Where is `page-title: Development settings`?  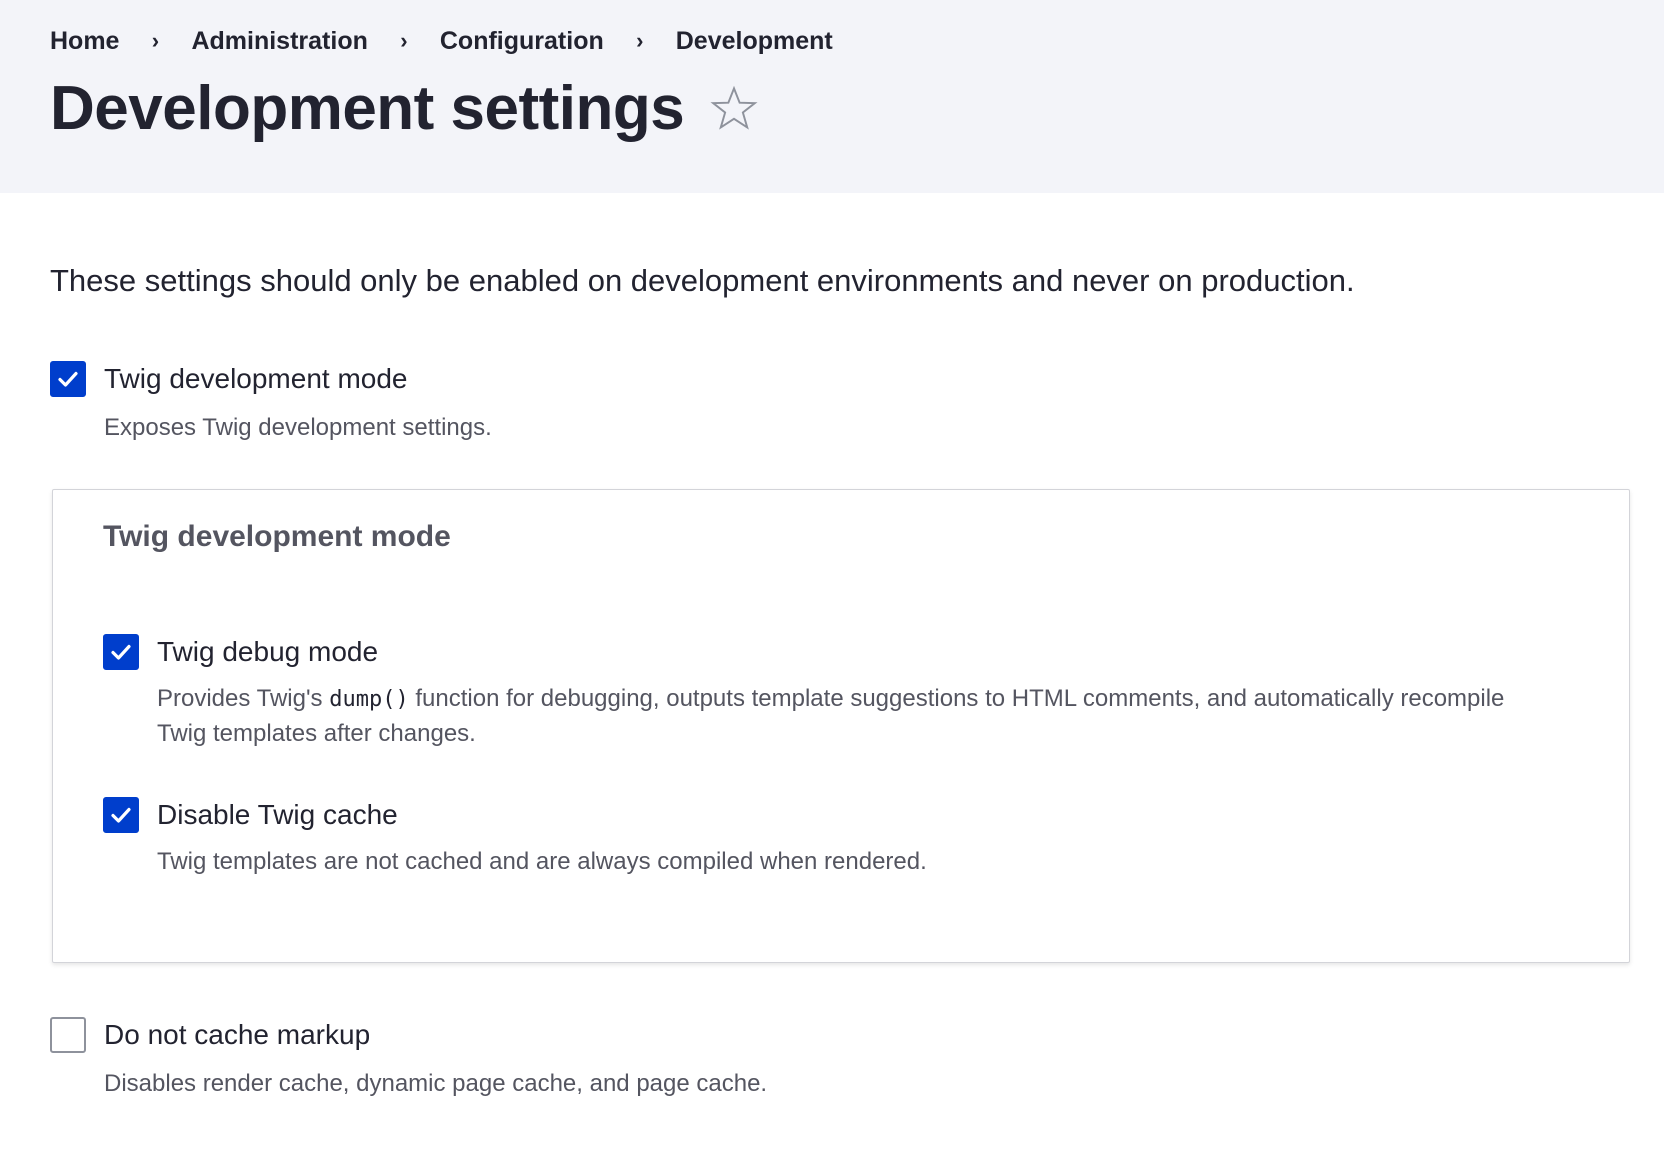
page-title: Development settings is located at coordinates (367, 108).